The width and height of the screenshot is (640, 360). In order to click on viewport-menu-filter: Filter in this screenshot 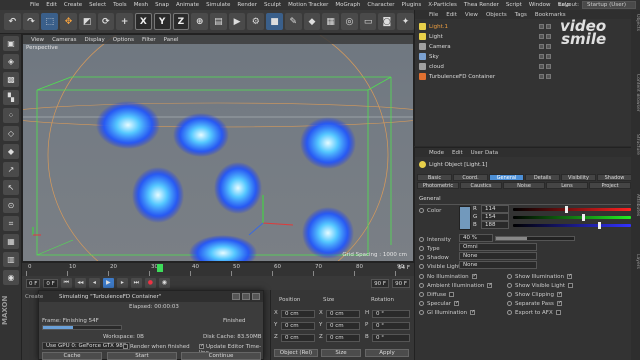, I will do `click(149, 40)`.